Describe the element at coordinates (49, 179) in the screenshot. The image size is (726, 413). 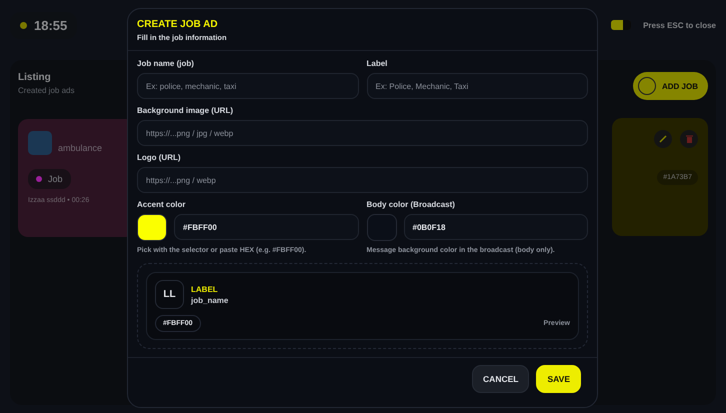
I see `job-tag: Job` at that location.